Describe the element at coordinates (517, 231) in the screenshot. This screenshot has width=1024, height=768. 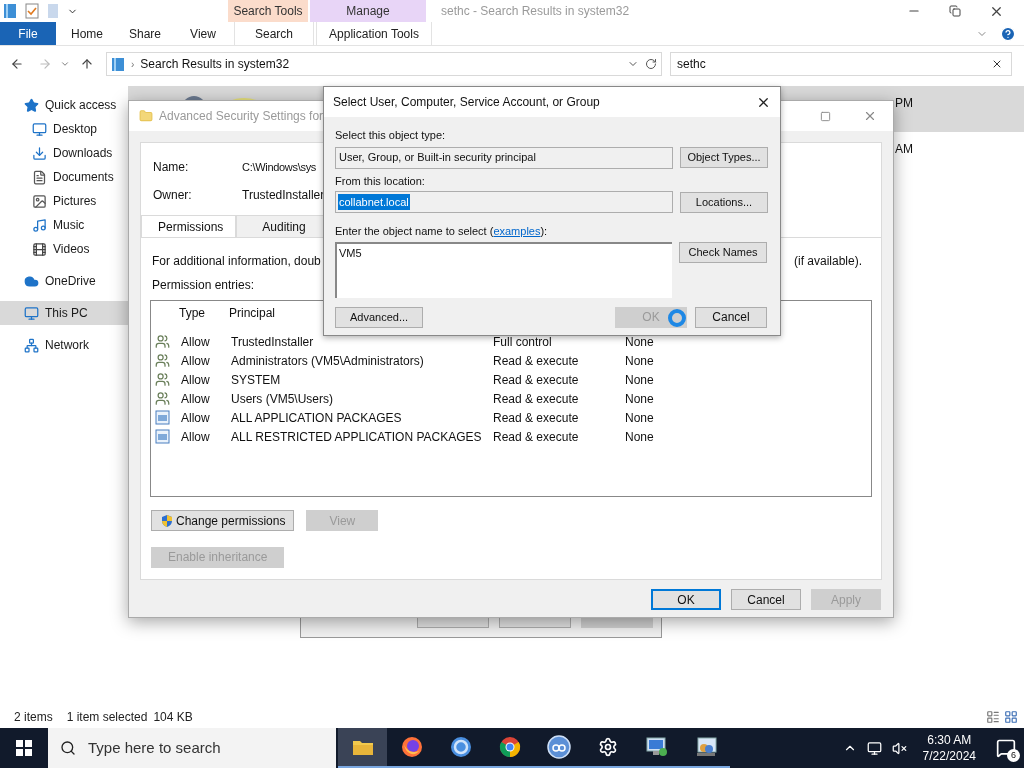
I see `examples-link: examples` at that location.